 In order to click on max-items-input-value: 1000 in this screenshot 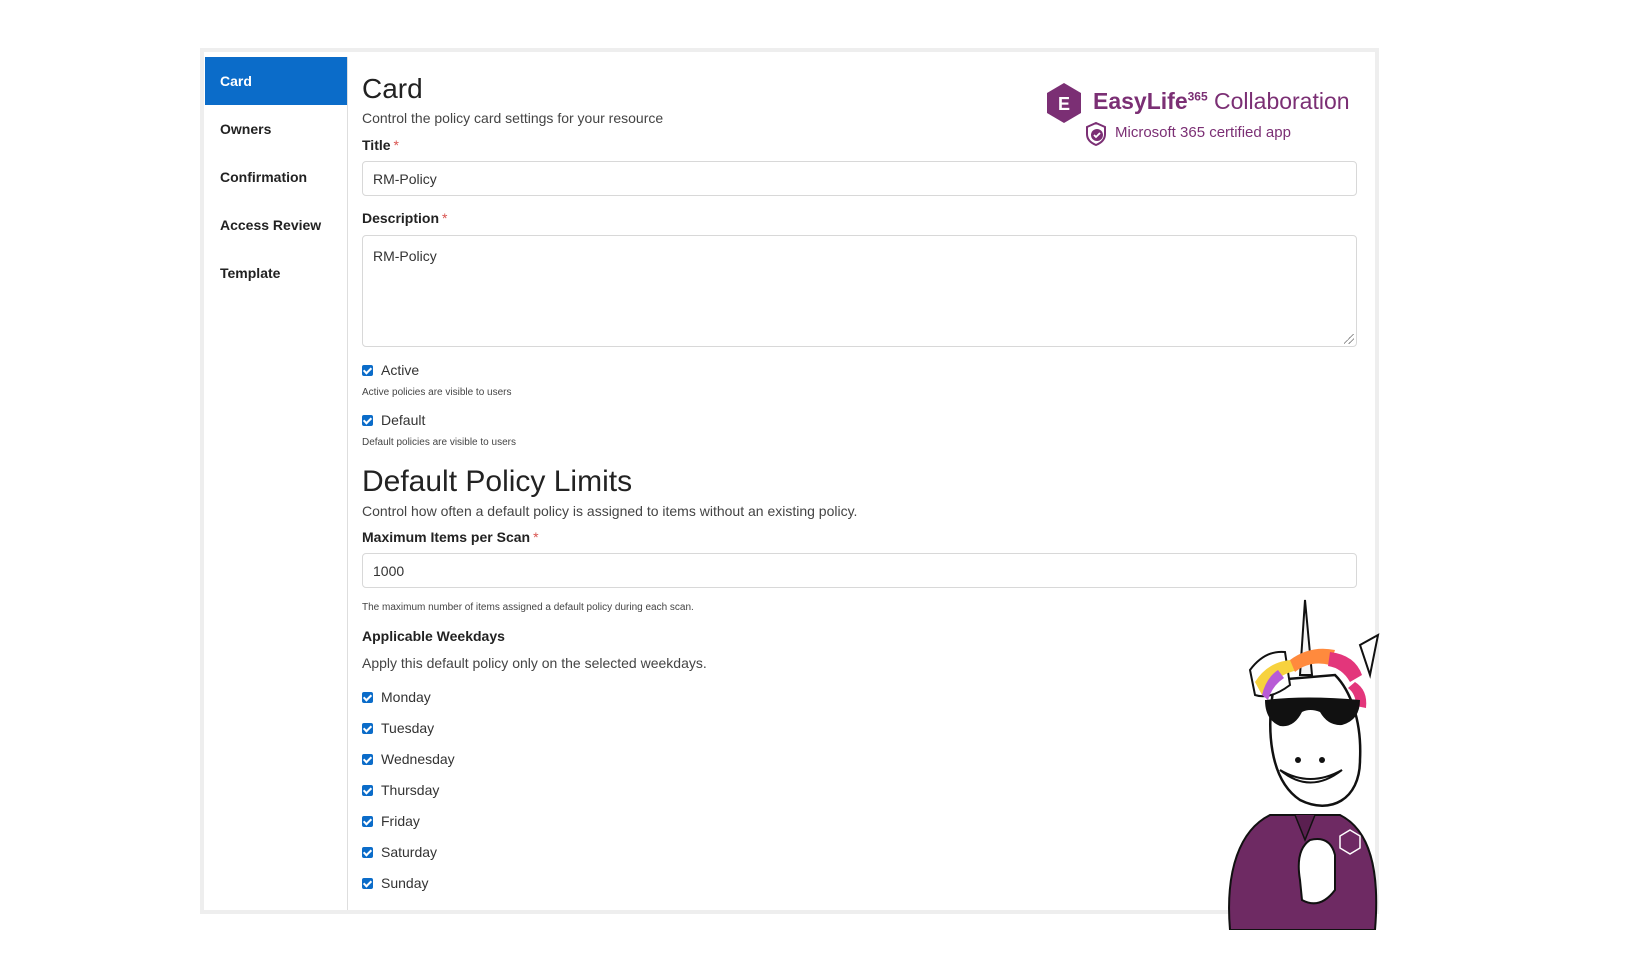, I will do `click(389, 571)`.